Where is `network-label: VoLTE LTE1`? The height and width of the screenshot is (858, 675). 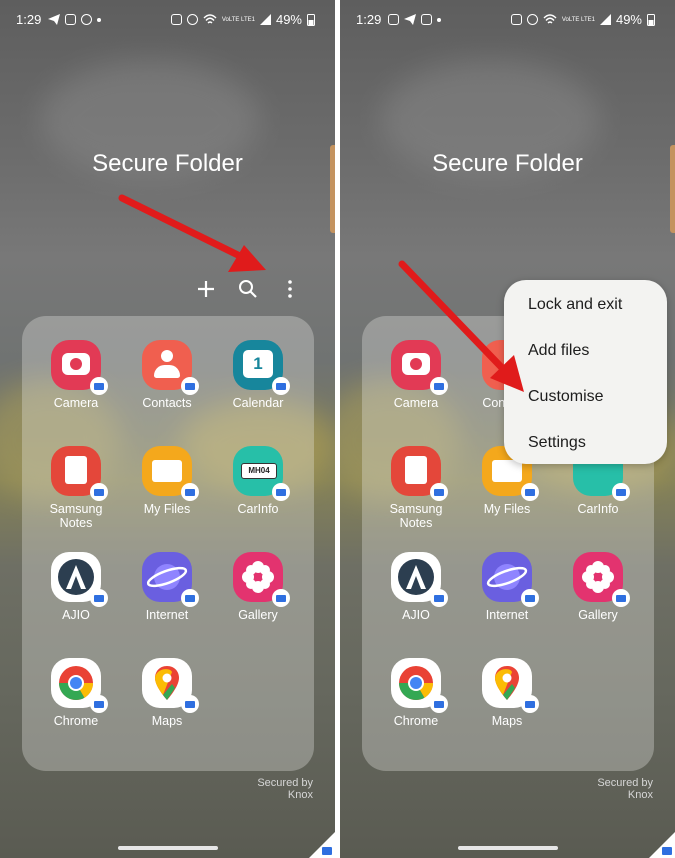
network-label: VoLTE LTE1 is located at coordinates (578, 19).